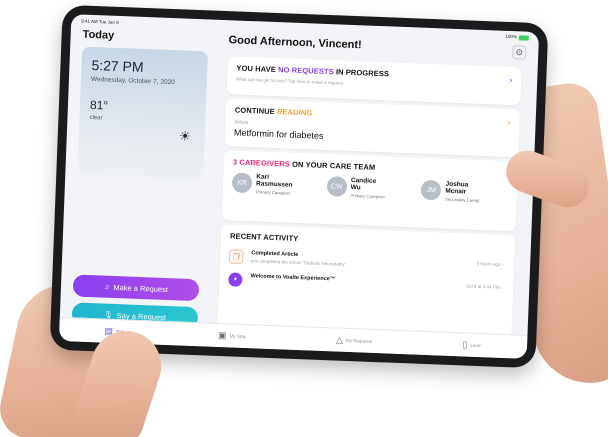  I want to click on reading-title-prefix: CONTINUE, so click(256, 111).